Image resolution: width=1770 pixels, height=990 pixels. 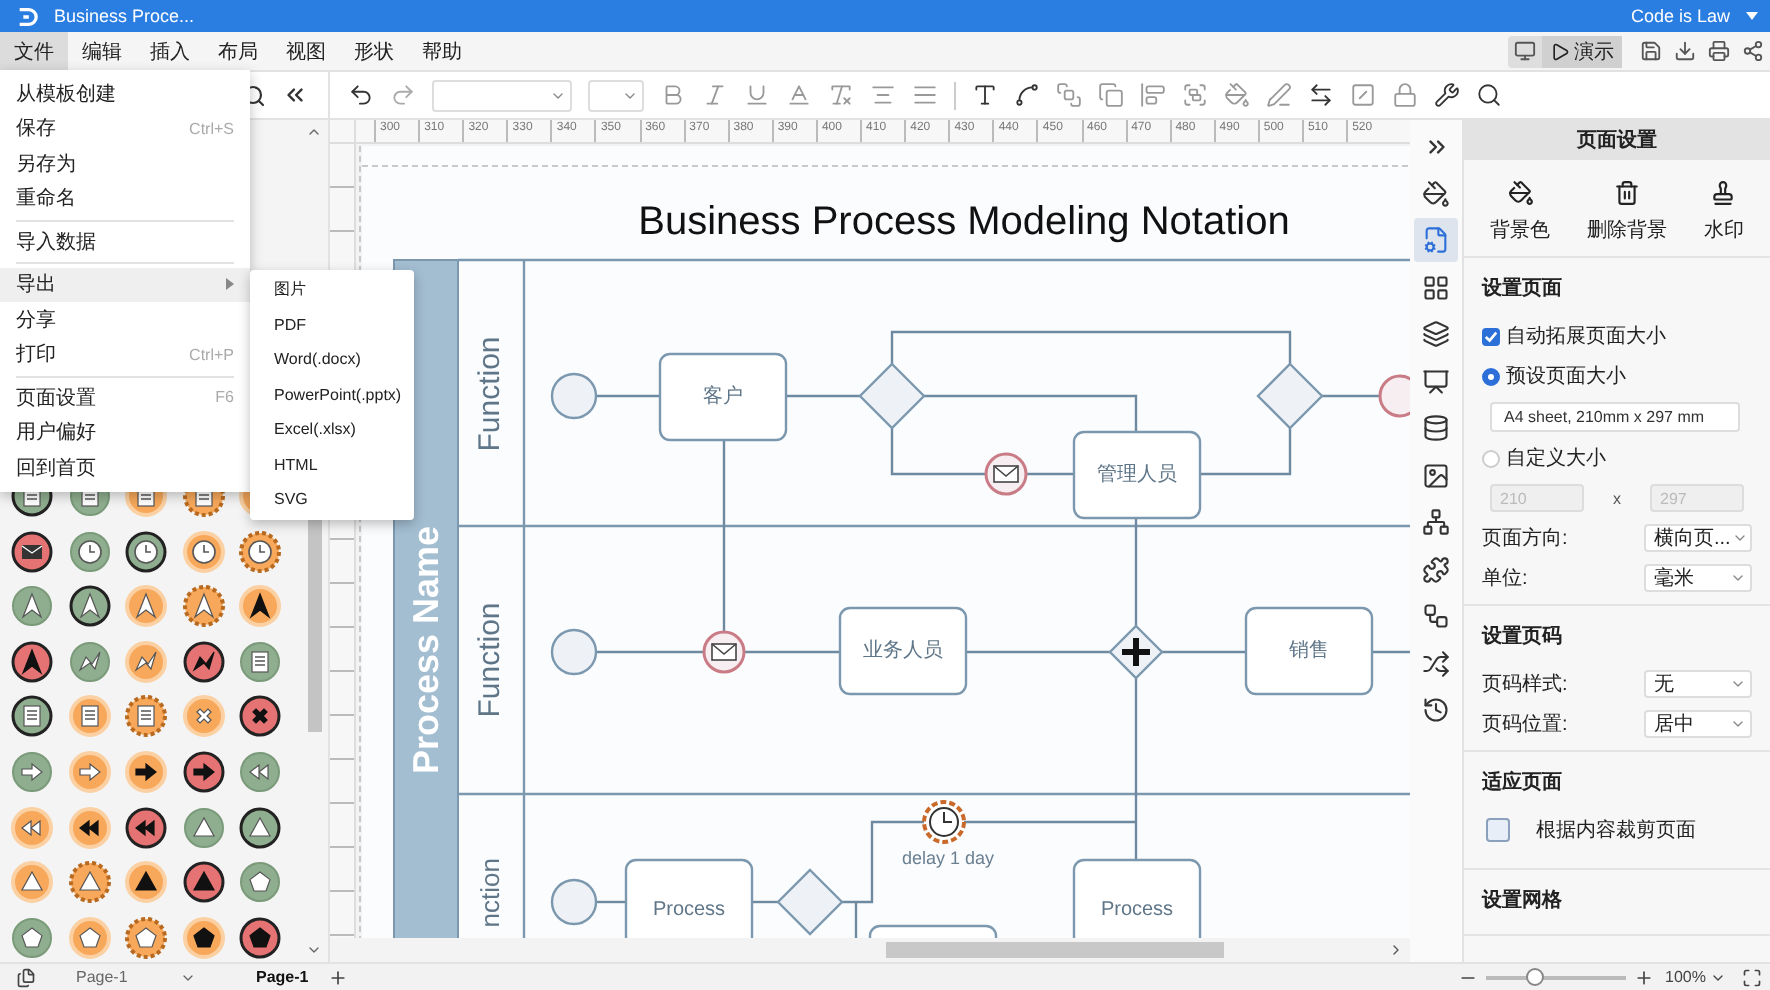 What do you see at coordinates (1752, 977) in the screenshot?
I see `fullscreen-icon` at bounding box center [1752, 977].